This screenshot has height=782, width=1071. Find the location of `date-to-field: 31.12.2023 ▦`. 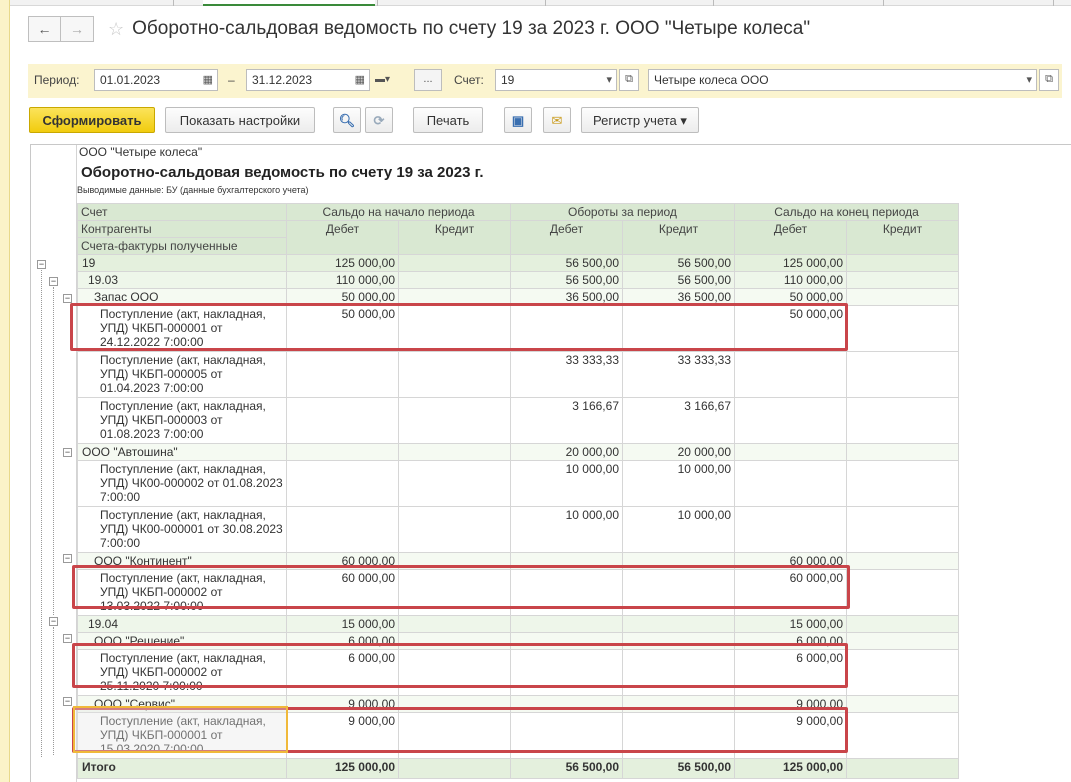

date-to-field: 31.12.2023 ▦ is located at coordinates (308, 80).